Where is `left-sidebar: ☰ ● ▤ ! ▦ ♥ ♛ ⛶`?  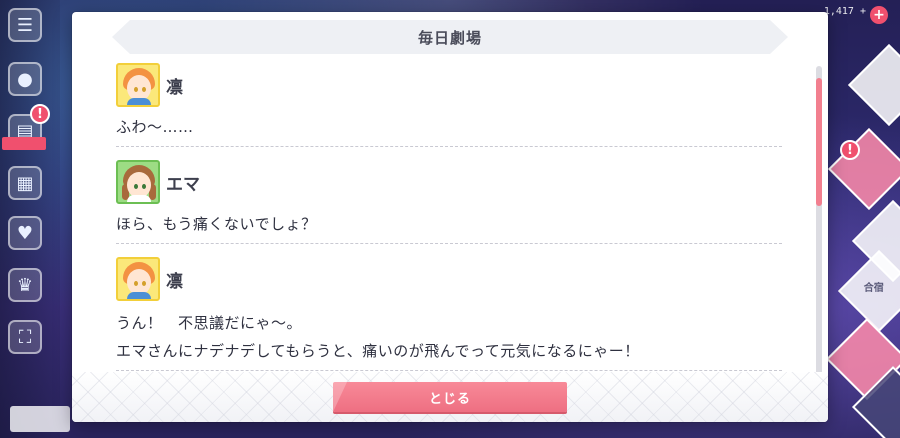 left-sidebar: ☰ ● ▤ ! ▦ ♥ ♛ ⛶ is located at coordinates (35, 219).